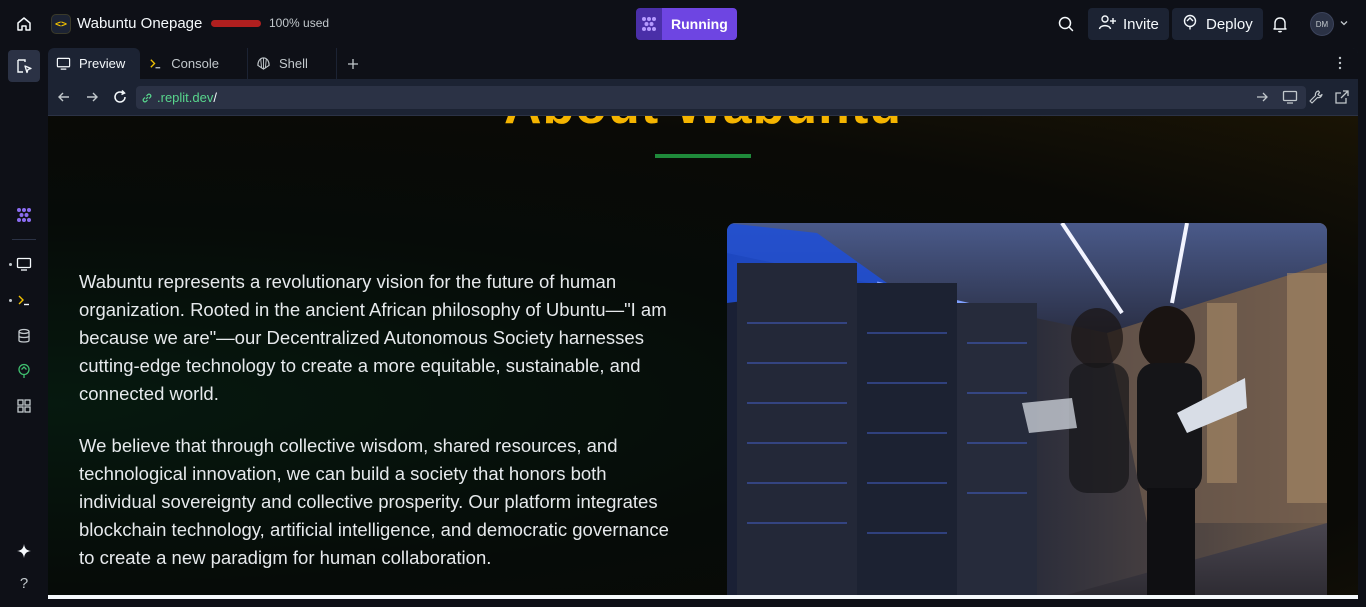  Describe the element at coordinates (1229, 24) in the screenshot. I see `deploy-label: Deploy` at that location.